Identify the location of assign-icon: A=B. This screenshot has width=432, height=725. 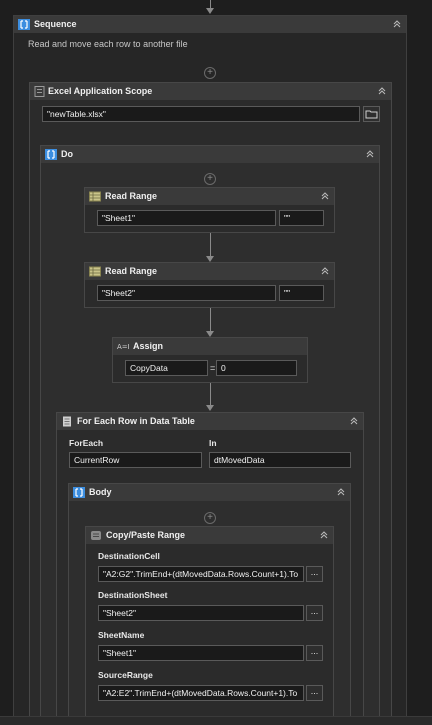
(123, 347).